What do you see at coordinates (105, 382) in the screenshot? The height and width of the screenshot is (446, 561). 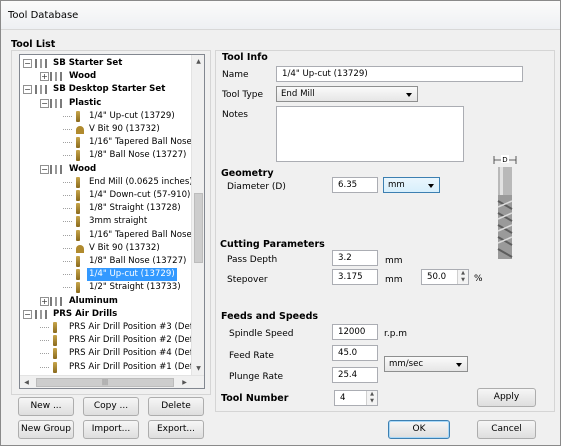 I see `hscroll-thumb: |||` at bounding box center [105, 382].